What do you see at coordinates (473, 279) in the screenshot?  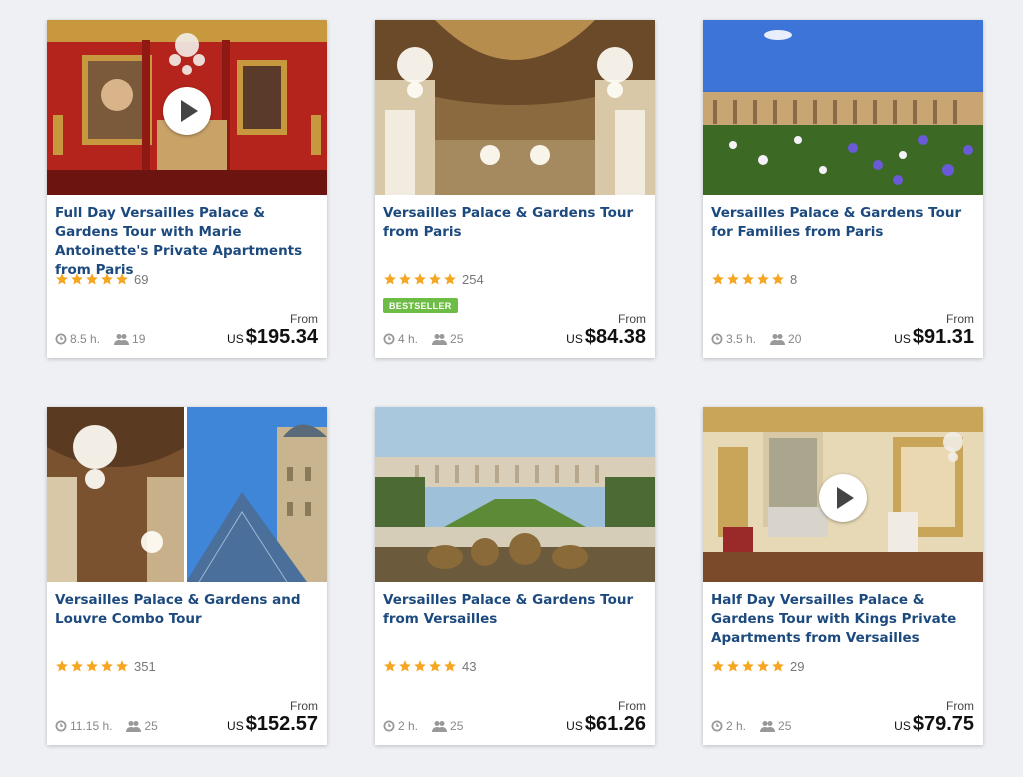 I see `review-count: 254` at bounding box center [473, 279].